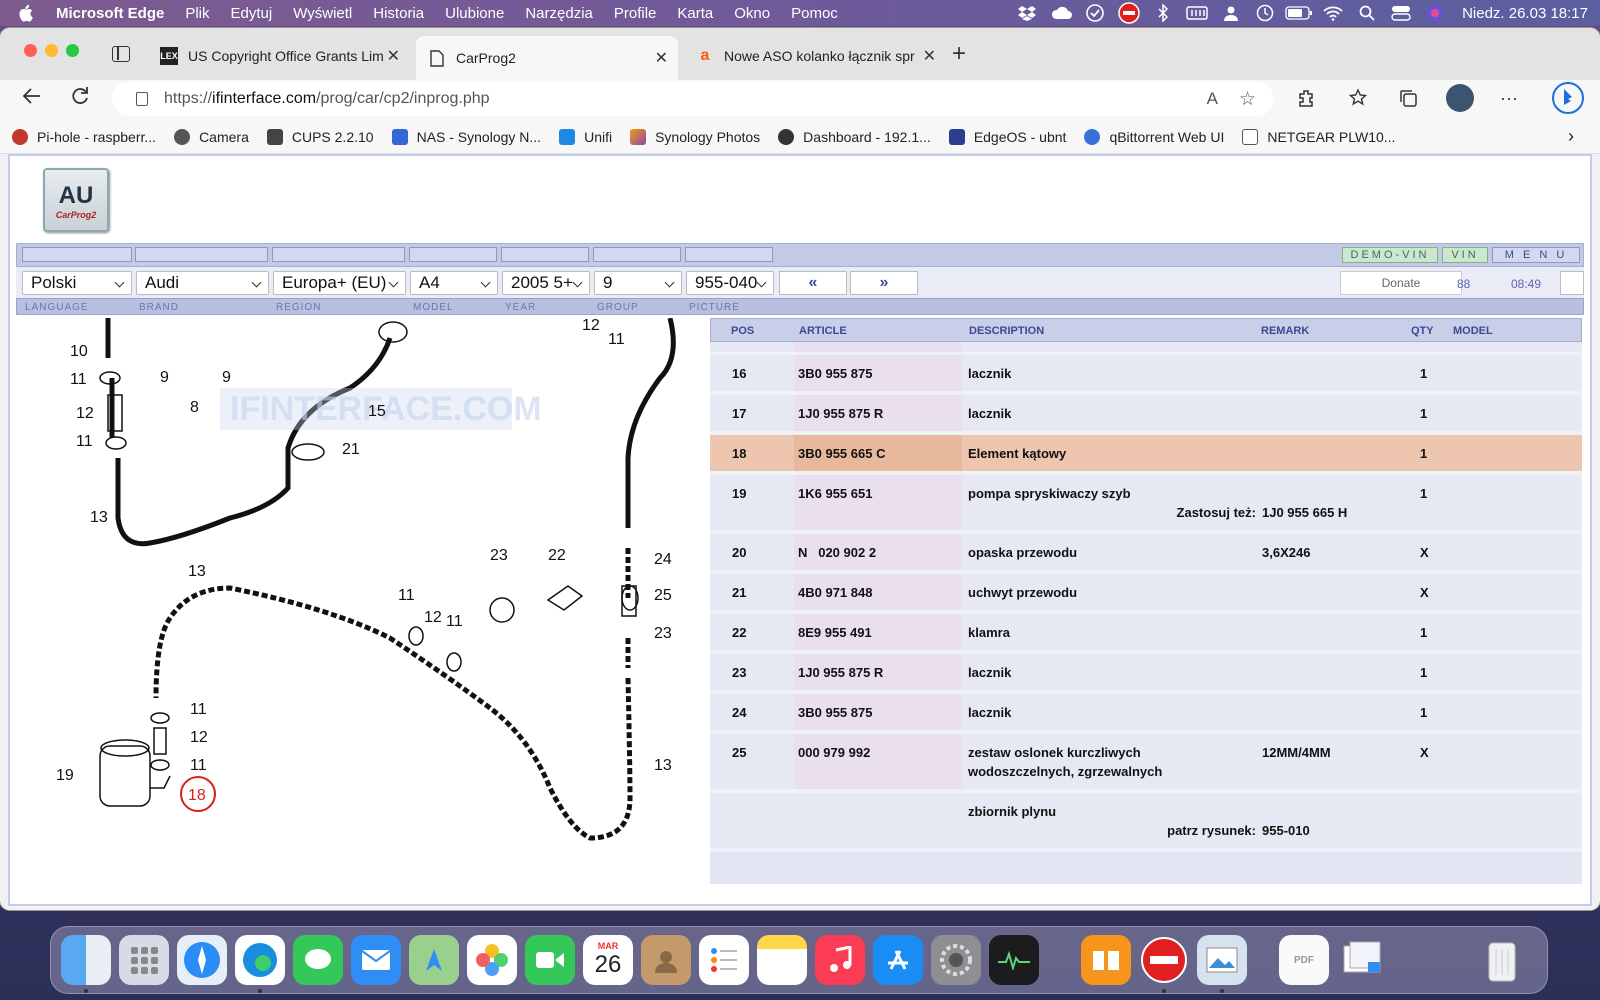  I want to click on notes-icon, so click(782, 960).